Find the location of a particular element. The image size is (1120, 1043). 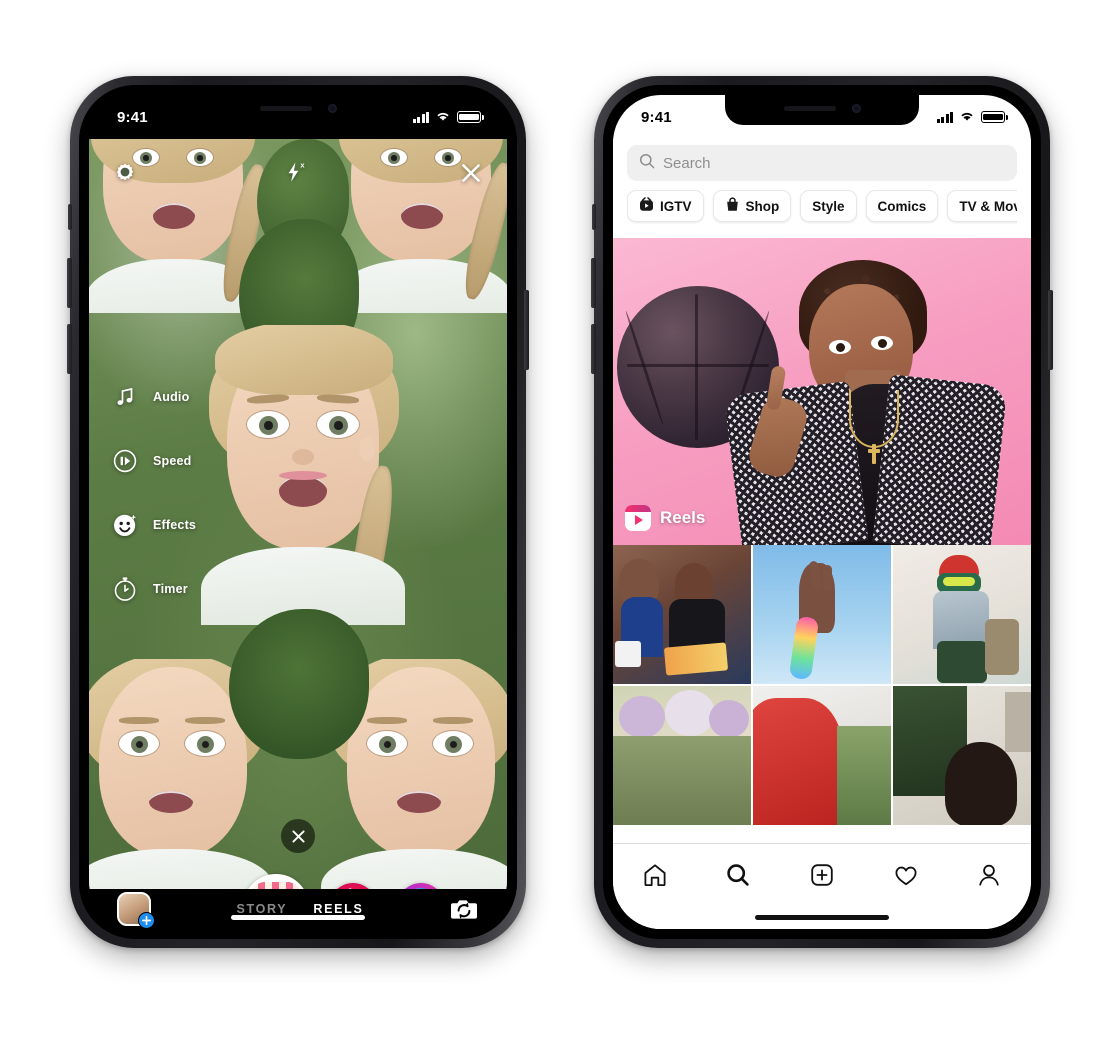

tab-create is located at coordinates (822, 875).